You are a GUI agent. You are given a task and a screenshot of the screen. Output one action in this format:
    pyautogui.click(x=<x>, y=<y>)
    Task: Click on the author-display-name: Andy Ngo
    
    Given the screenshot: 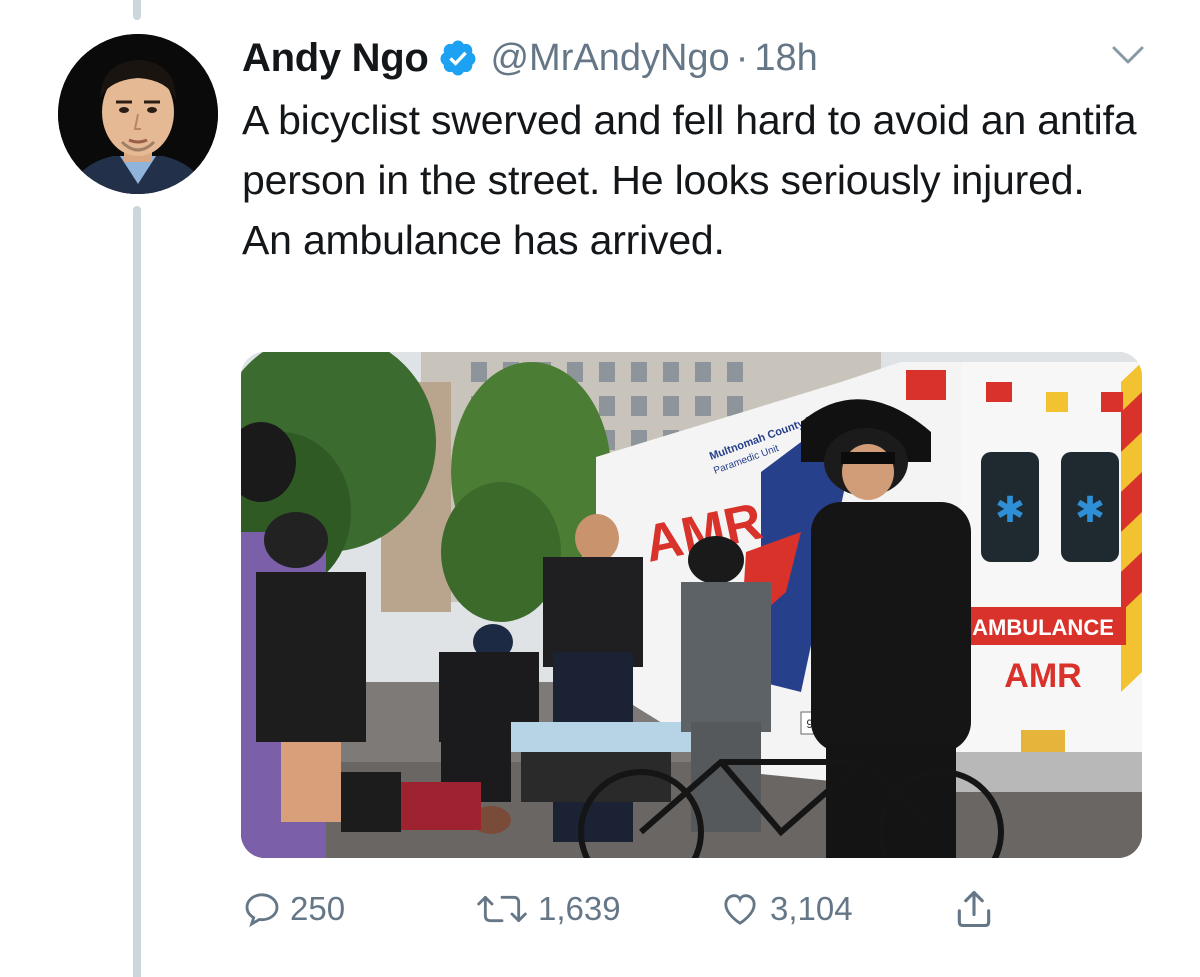 What is the action you would take?
    pyautogui.click(x=335, y=58)
    